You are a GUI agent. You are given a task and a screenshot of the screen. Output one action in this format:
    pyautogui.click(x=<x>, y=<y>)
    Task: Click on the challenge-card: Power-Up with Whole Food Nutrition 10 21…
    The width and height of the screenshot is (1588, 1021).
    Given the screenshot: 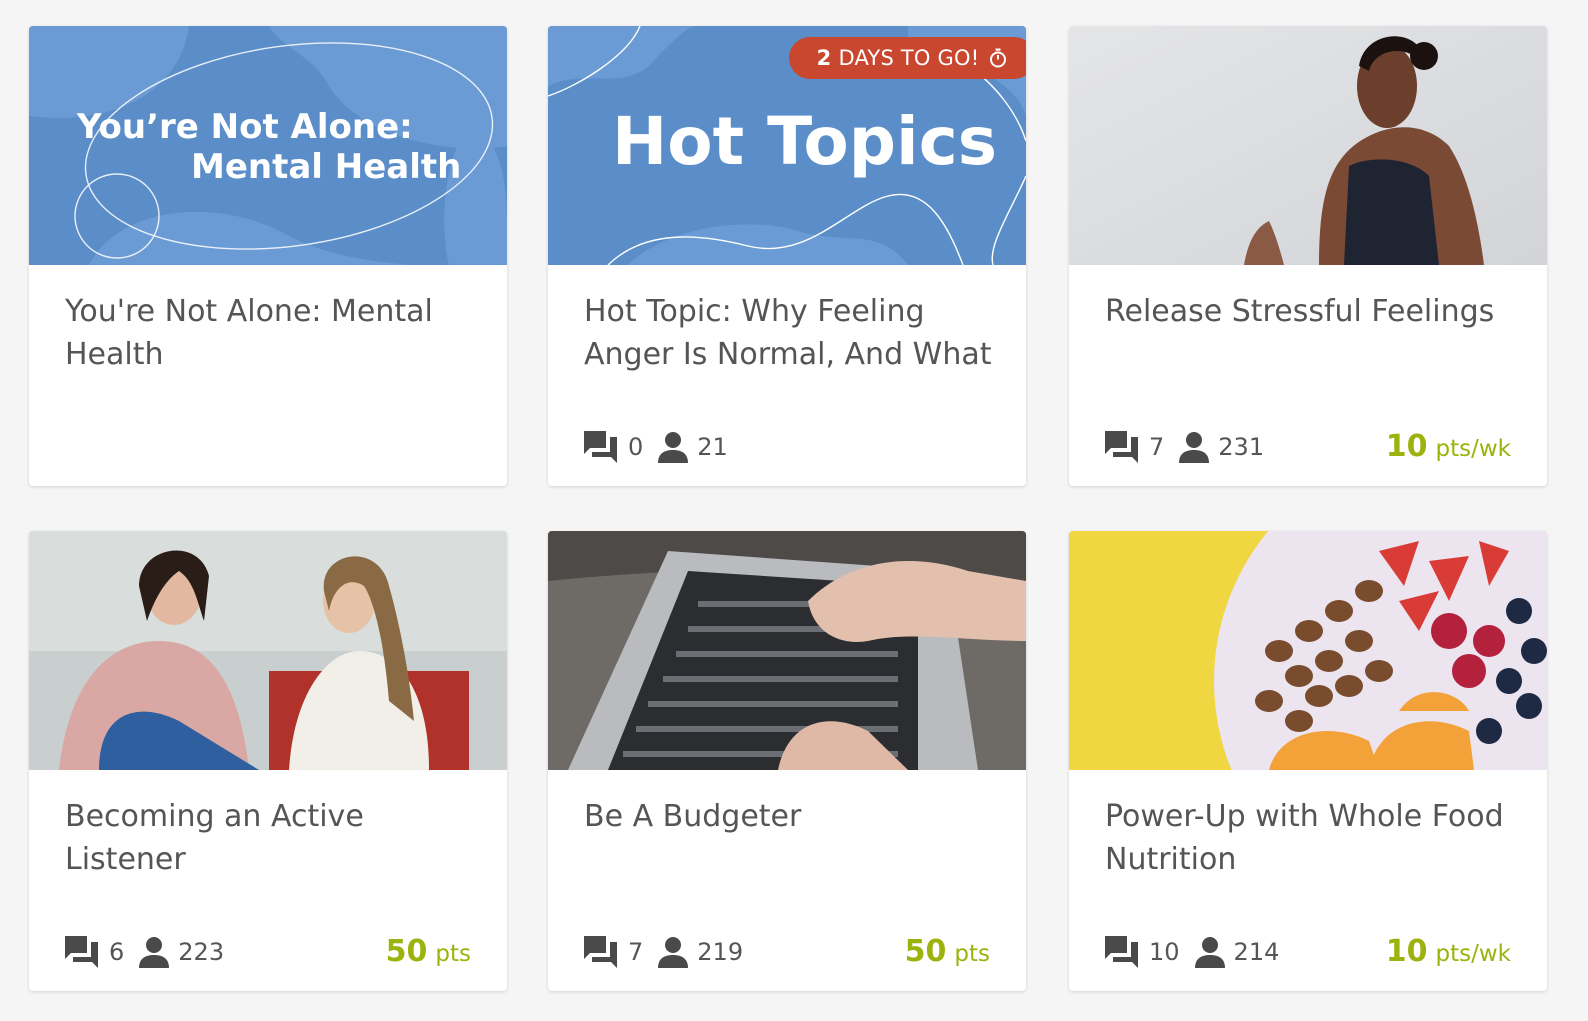 What is the action you would take?
    pyautogui.click(x=1308, y=761)
    